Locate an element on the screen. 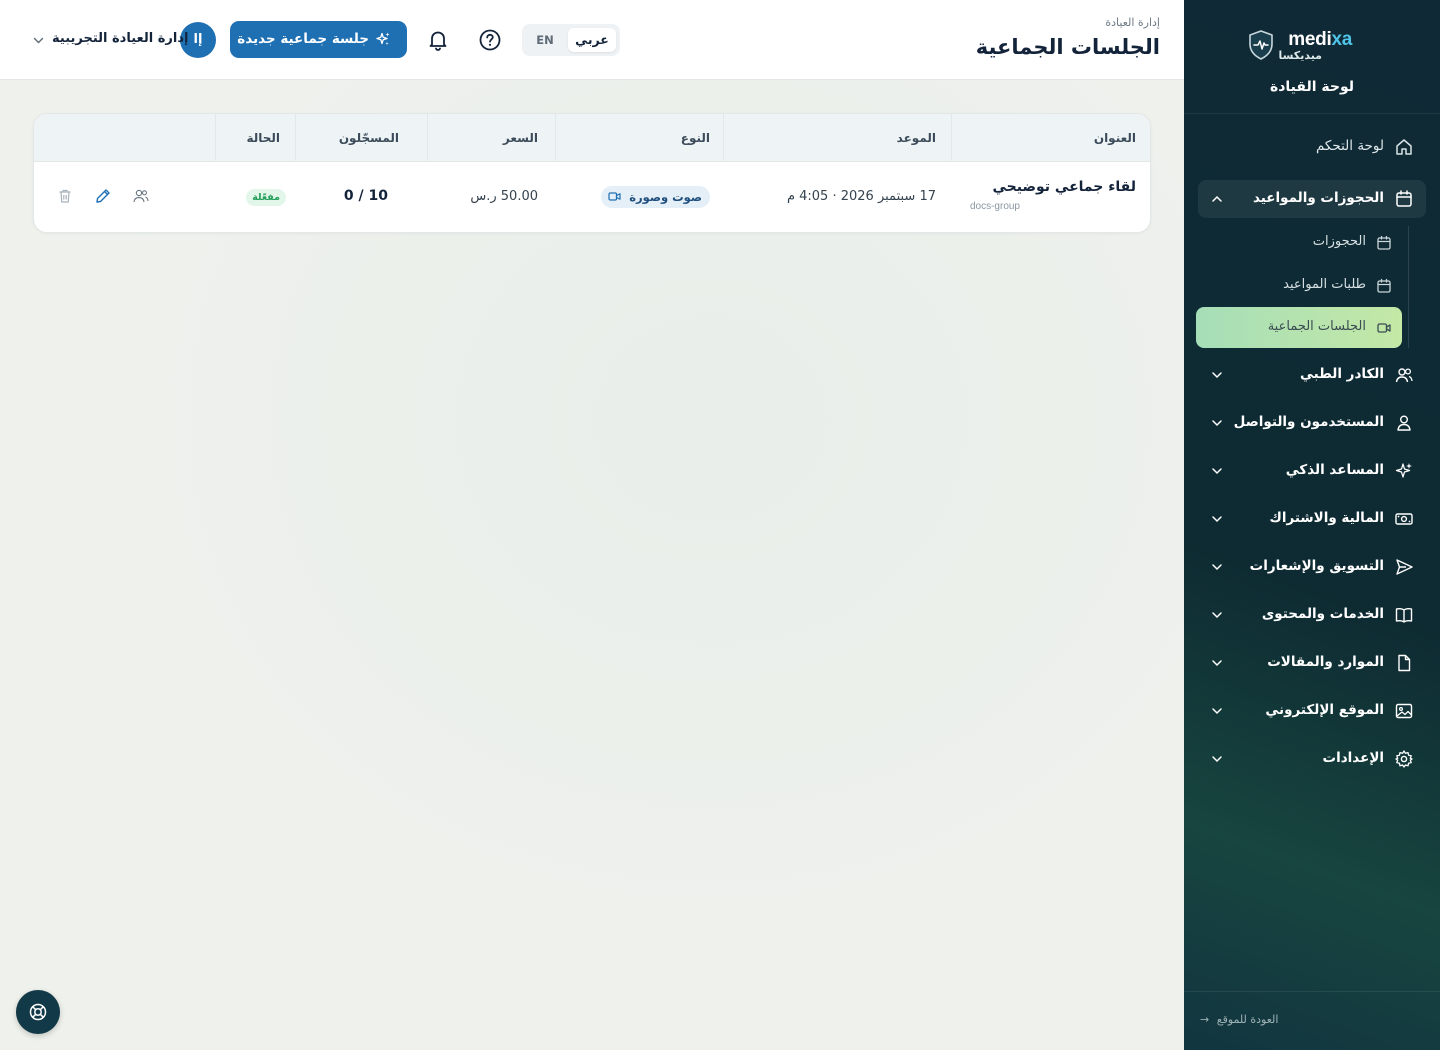 Image resolution: width=1440 pixels, height=1050 pixels. help-icon is located at coordinates (490, 40).